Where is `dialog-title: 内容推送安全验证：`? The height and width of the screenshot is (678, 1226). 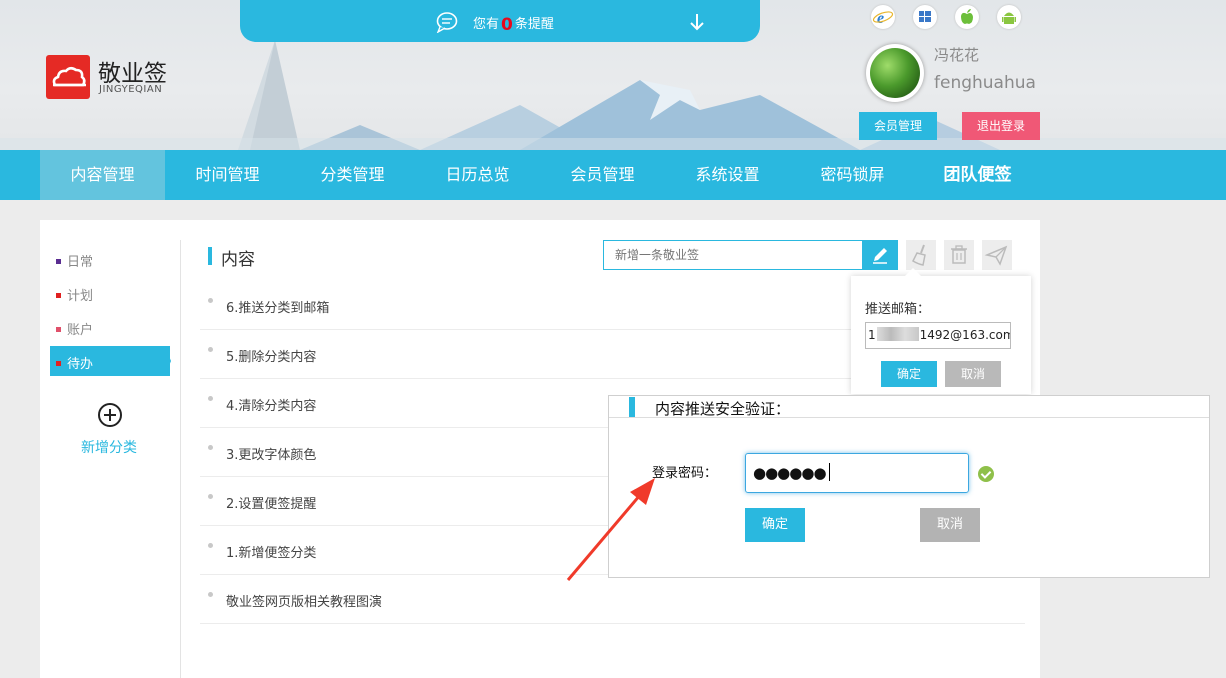 dialog-title: 内容推送安全验证： is located at coordinates (723, 409).